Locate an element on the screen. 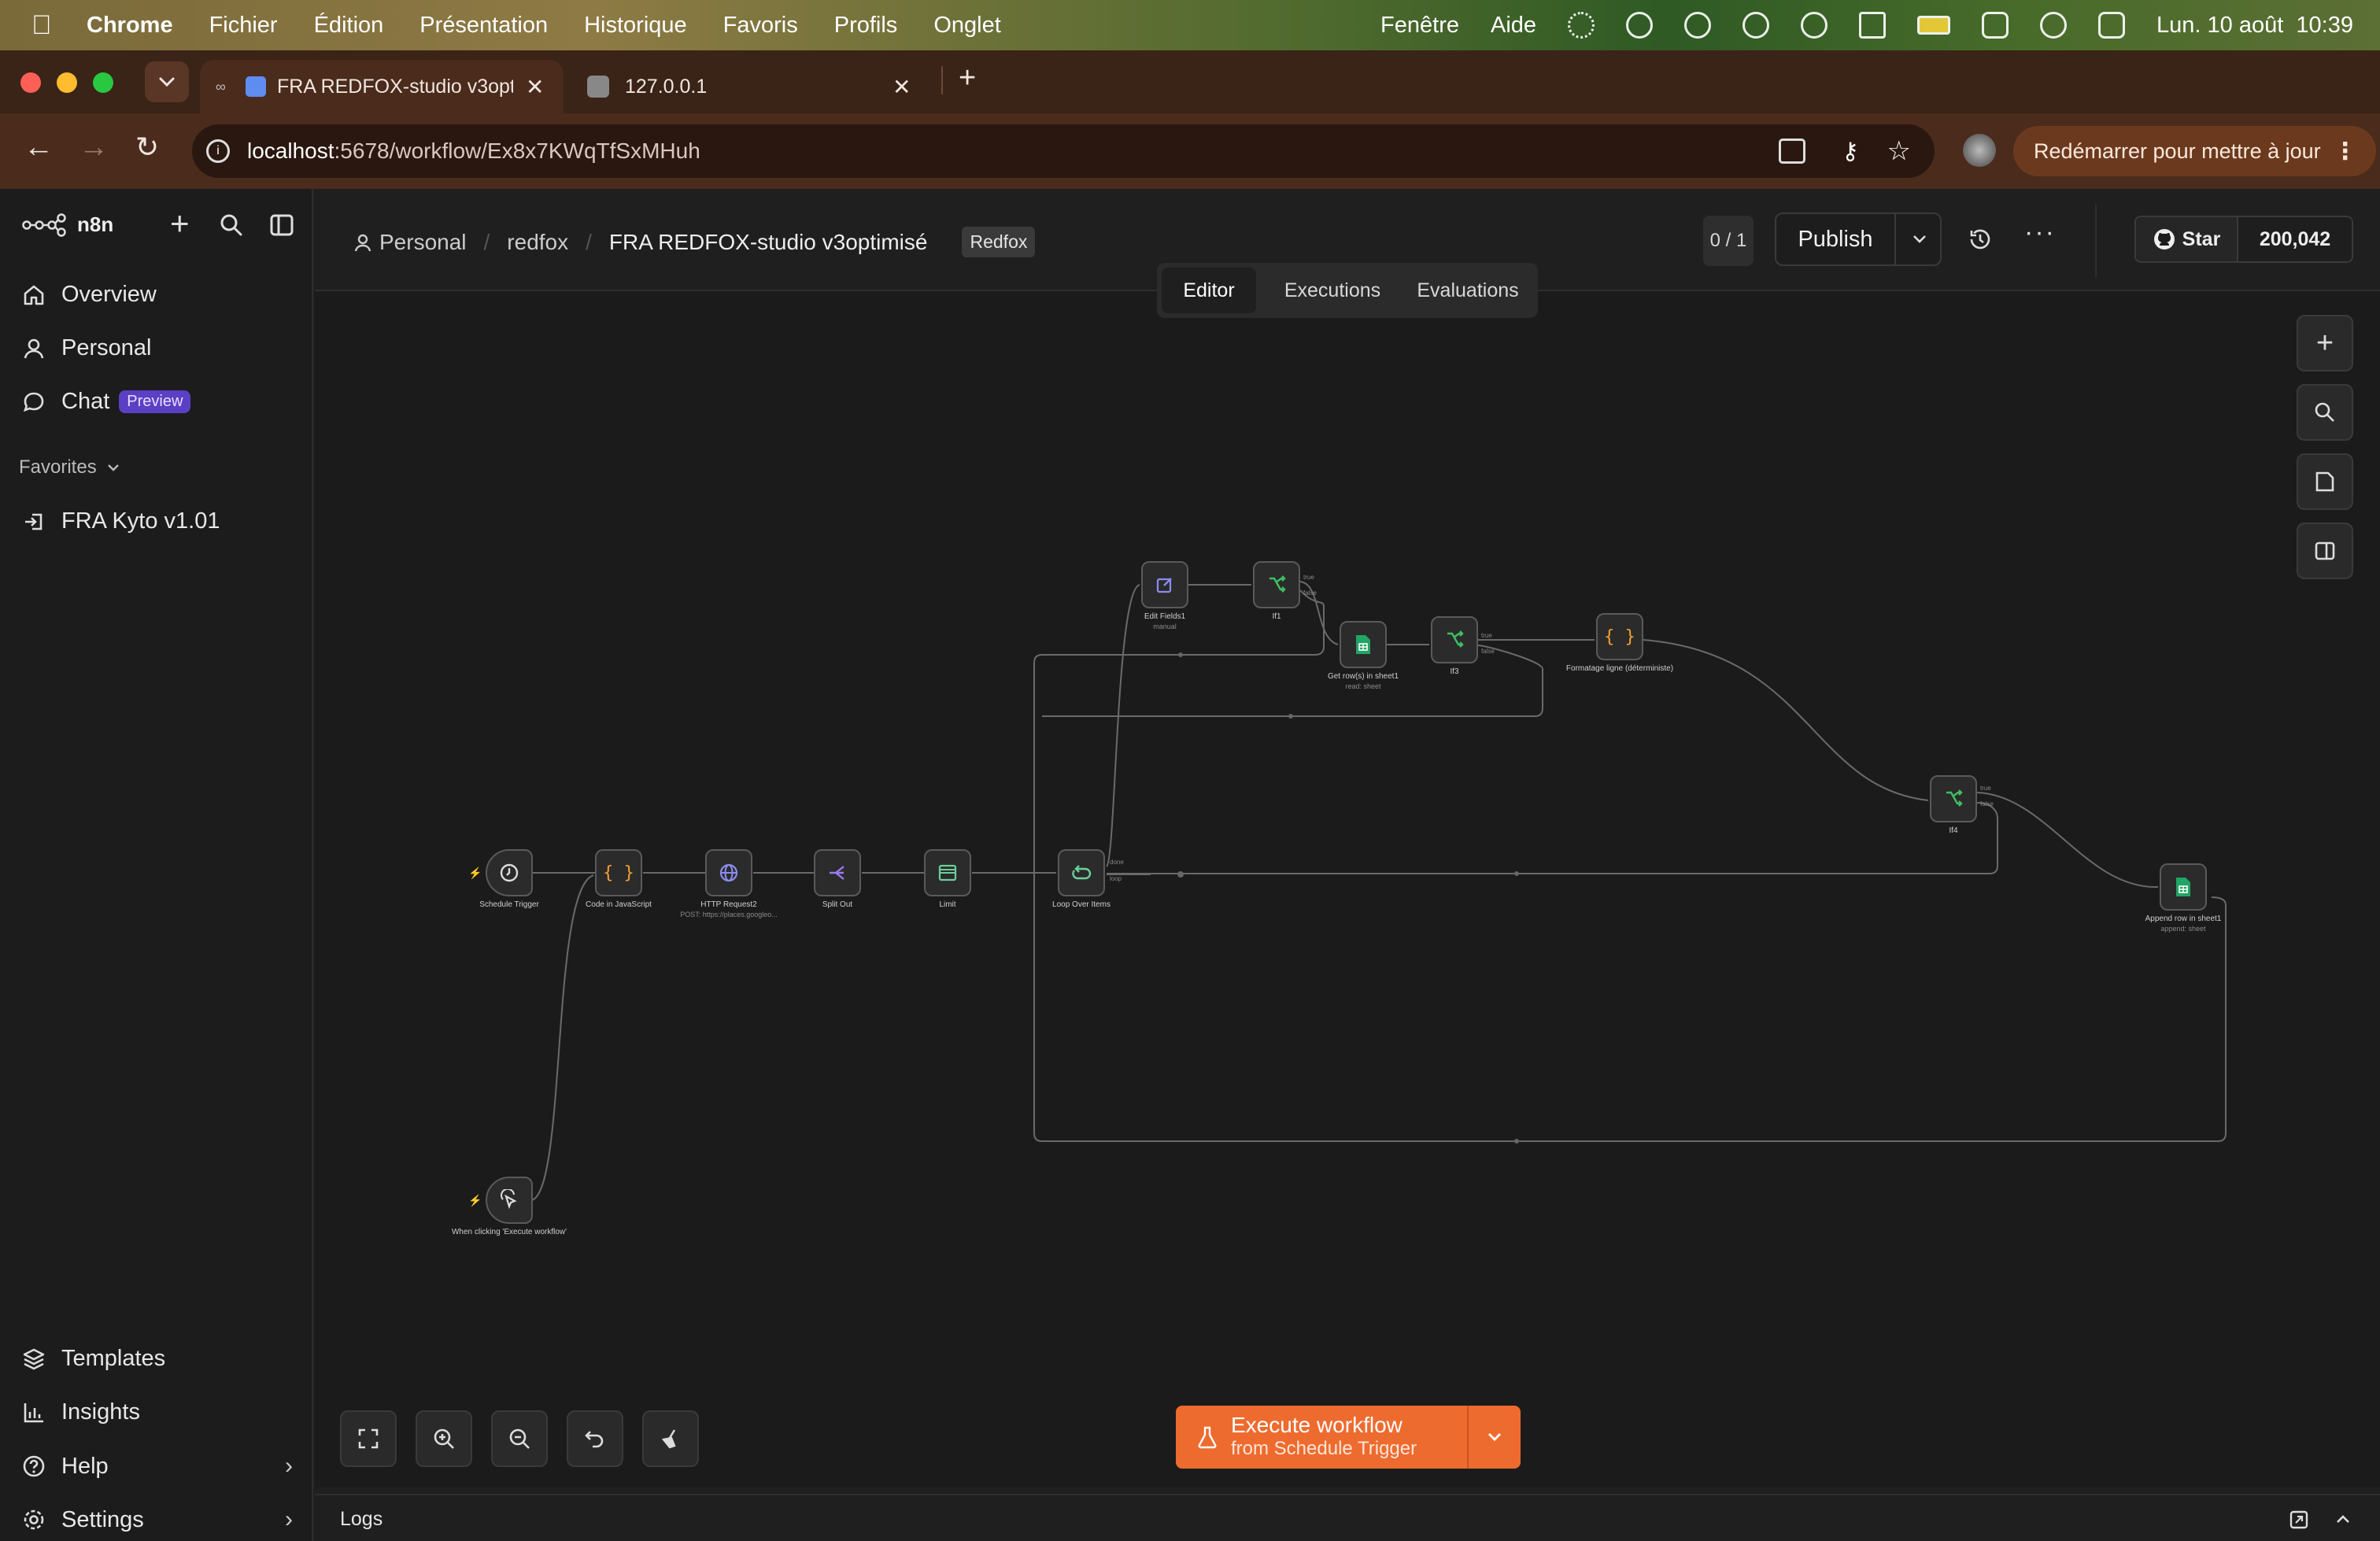  menubar-datetime: Lun. 10 août 10:39 is located at coordinates (2254, 26).